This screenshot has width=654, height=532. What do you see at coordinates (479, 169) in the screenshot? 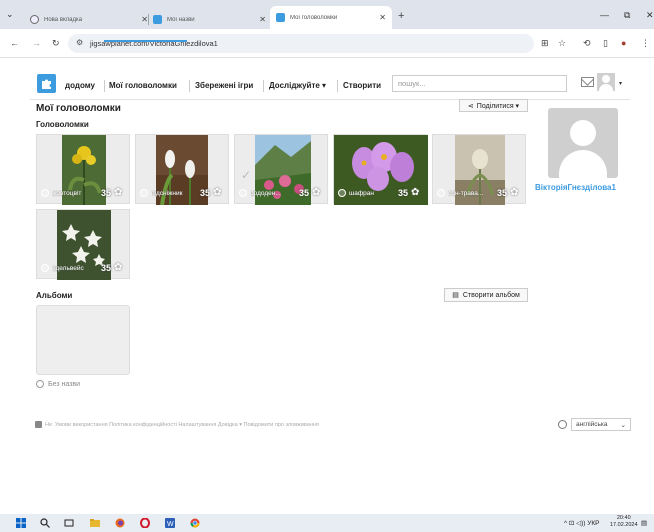
I see `puzzle-tile: сон-трава... 35 ✿` at bounding box center [479, 169].